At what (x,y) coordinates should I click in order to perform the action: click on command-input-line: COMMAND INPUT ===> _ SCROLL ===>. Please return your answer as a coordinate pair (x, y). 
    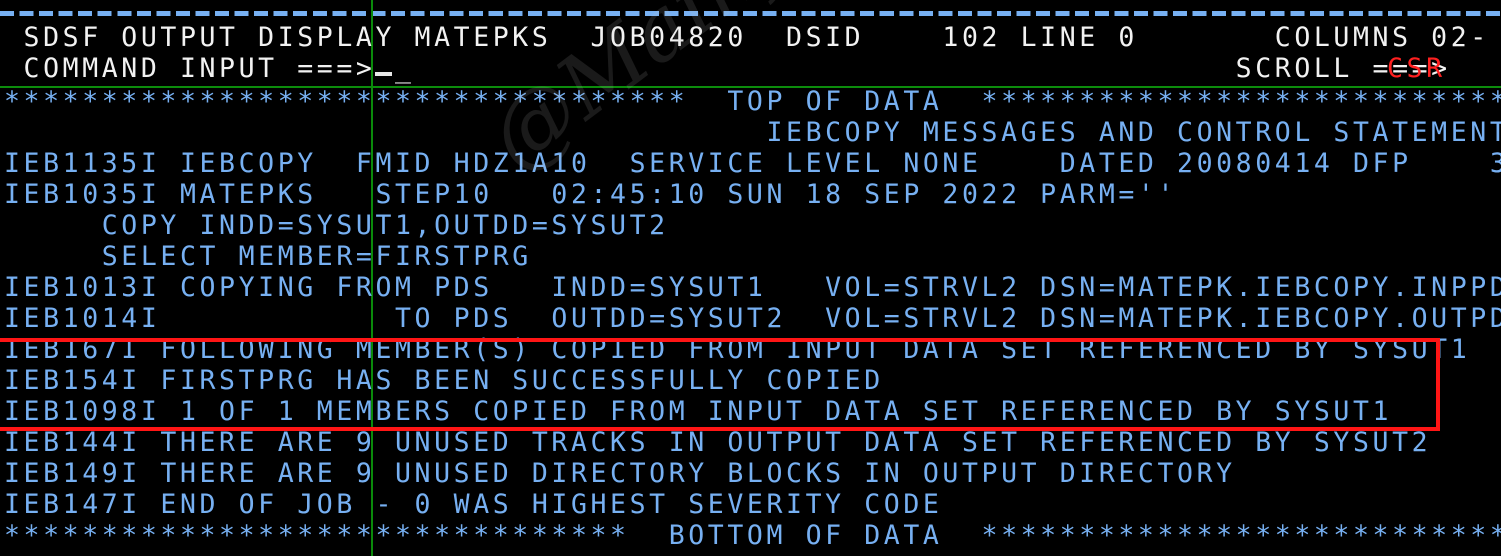
    Looking at the image, I should click on (737, 68).